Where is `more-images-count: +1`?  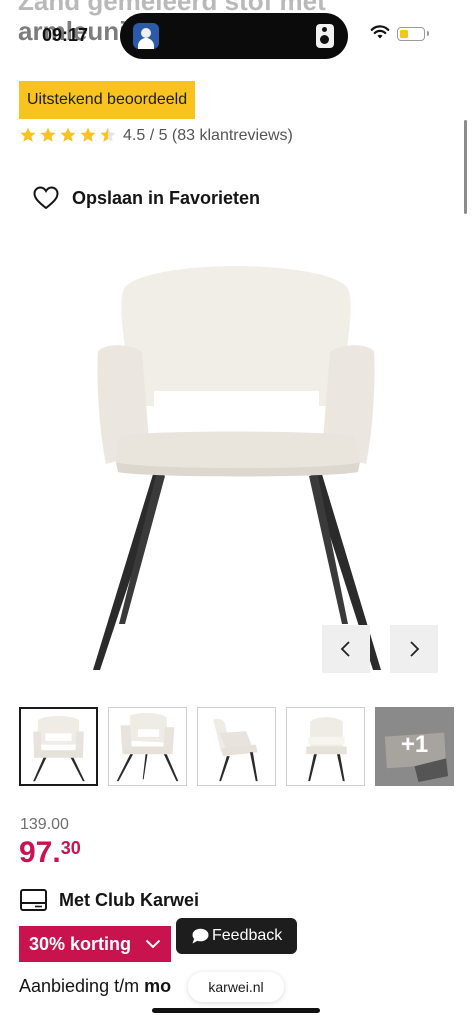
more-images-count: +1 is located at coordinates (414, 744).